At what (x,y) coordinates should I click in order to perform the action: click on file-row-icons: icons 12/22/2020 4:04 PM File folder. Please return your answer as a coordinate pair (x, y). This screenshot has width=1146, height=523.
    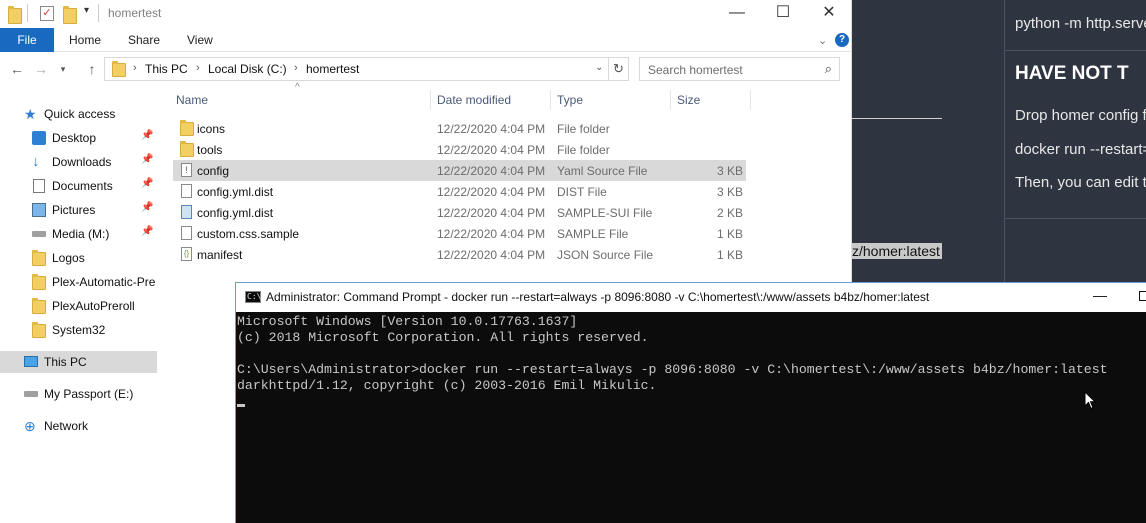
    Looking at the image, I should click on (459, 128).